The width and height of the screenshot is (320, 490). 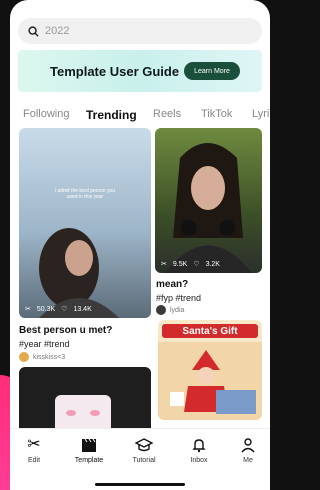 I want to click on template-guide-banner: Template User Guide Learn More, so click(x=140, y=71).